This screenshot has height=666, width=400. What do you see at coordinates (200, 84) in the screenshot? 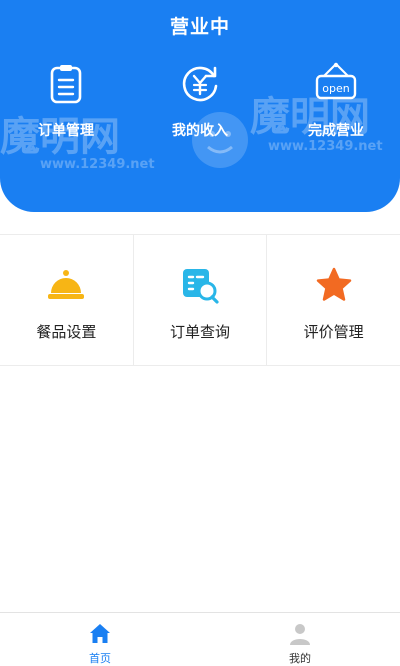
I see `yuan-income-icon` at bounding box center [200, 84].